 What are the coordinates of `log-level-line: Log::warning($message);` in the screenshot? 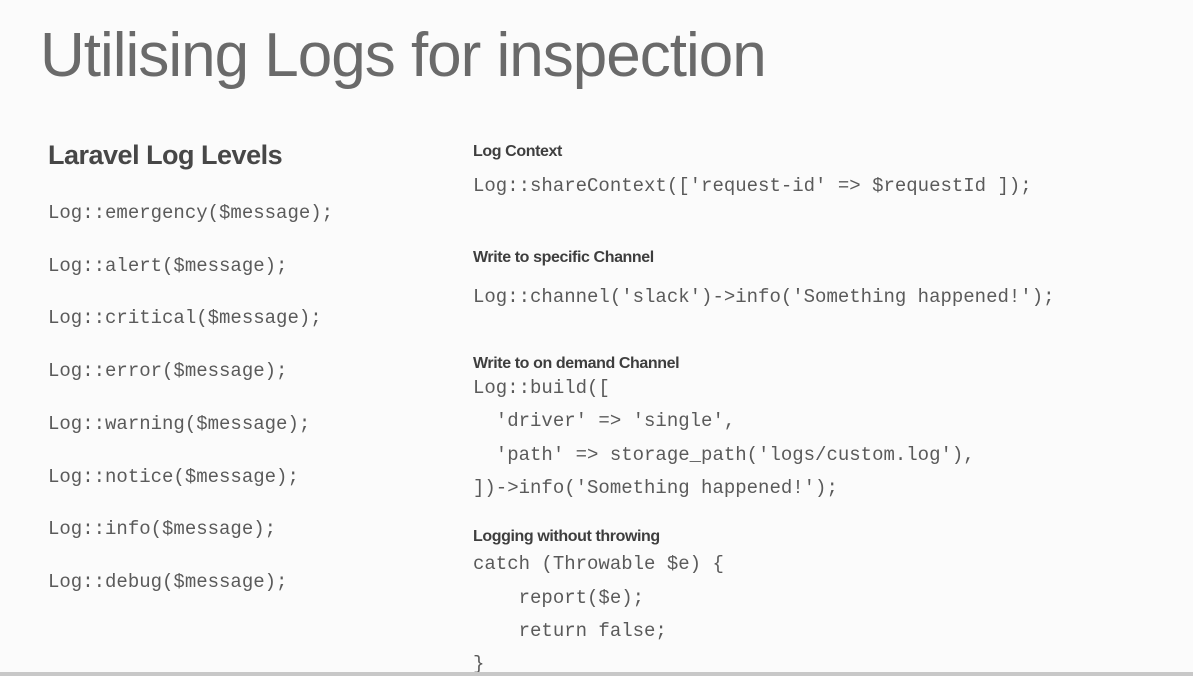 It's located at (179, 423).